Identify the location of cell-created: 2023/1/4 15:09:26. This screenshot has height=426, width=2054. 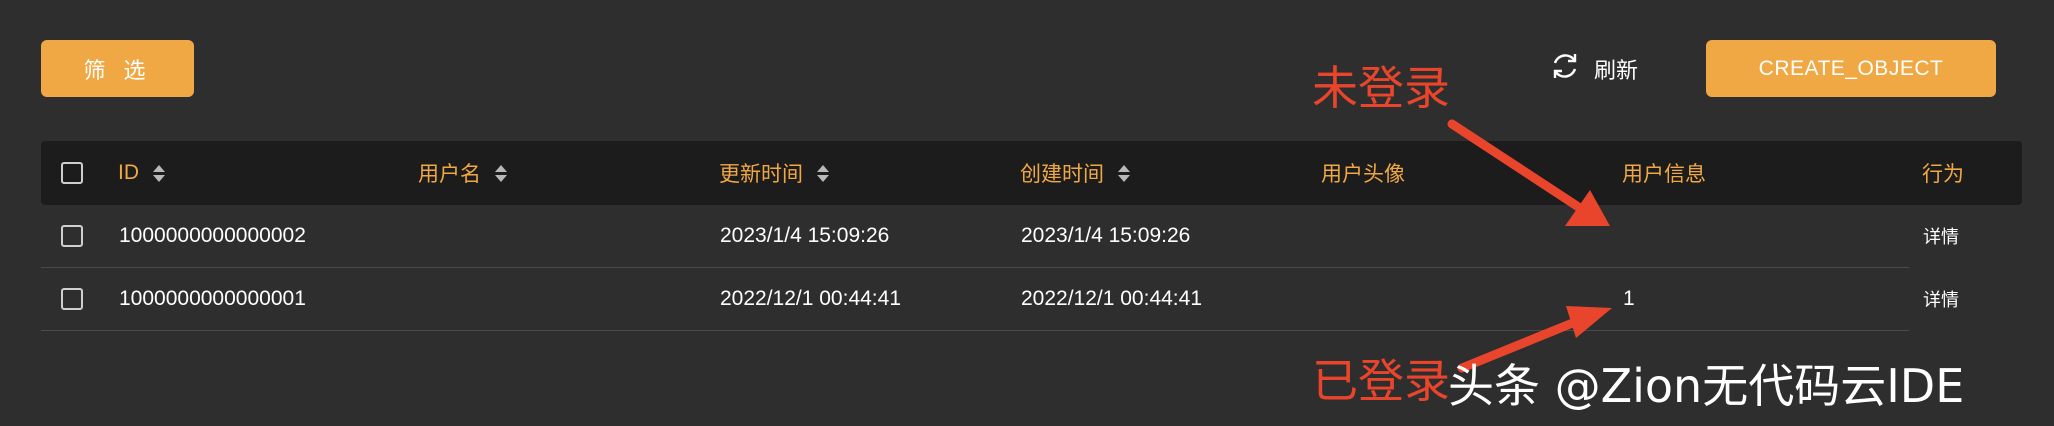
(1106, 235).